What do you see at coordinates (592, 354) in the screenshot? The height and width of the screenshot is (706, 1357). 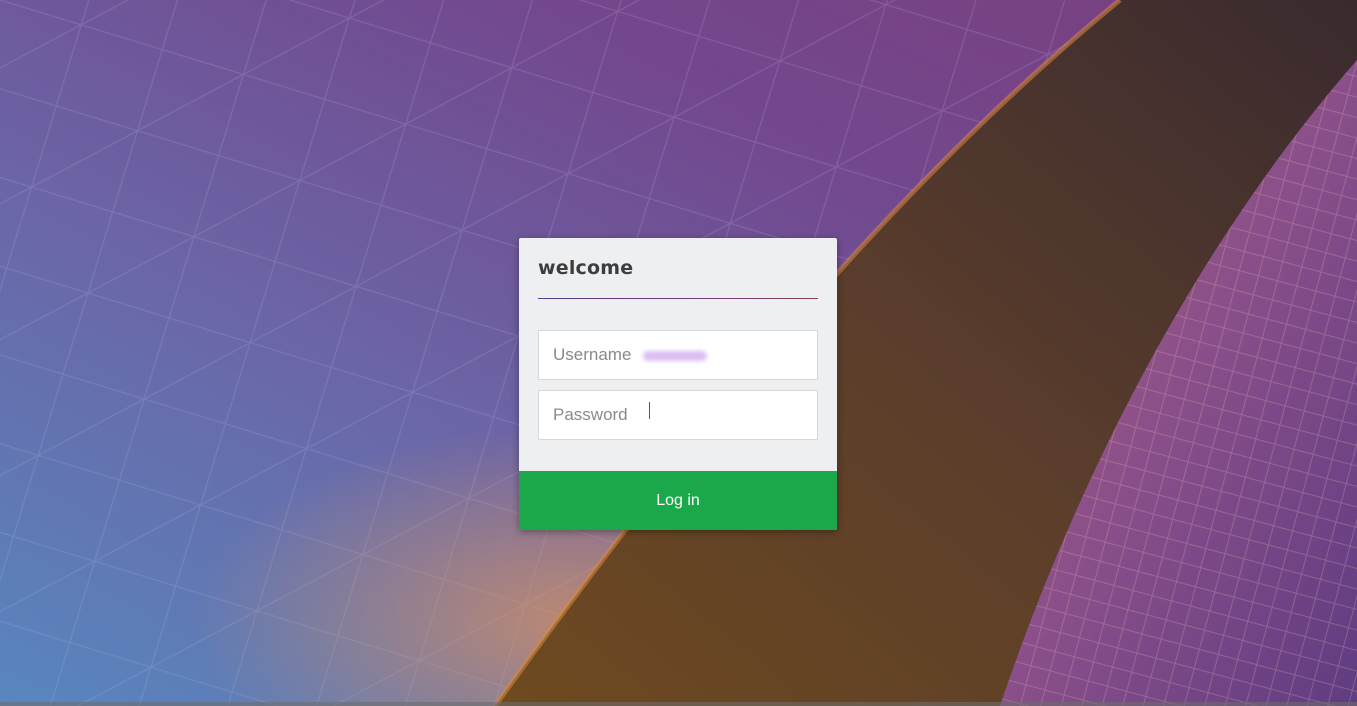 I see `username-label: Username` at bounding box center [592, 354].